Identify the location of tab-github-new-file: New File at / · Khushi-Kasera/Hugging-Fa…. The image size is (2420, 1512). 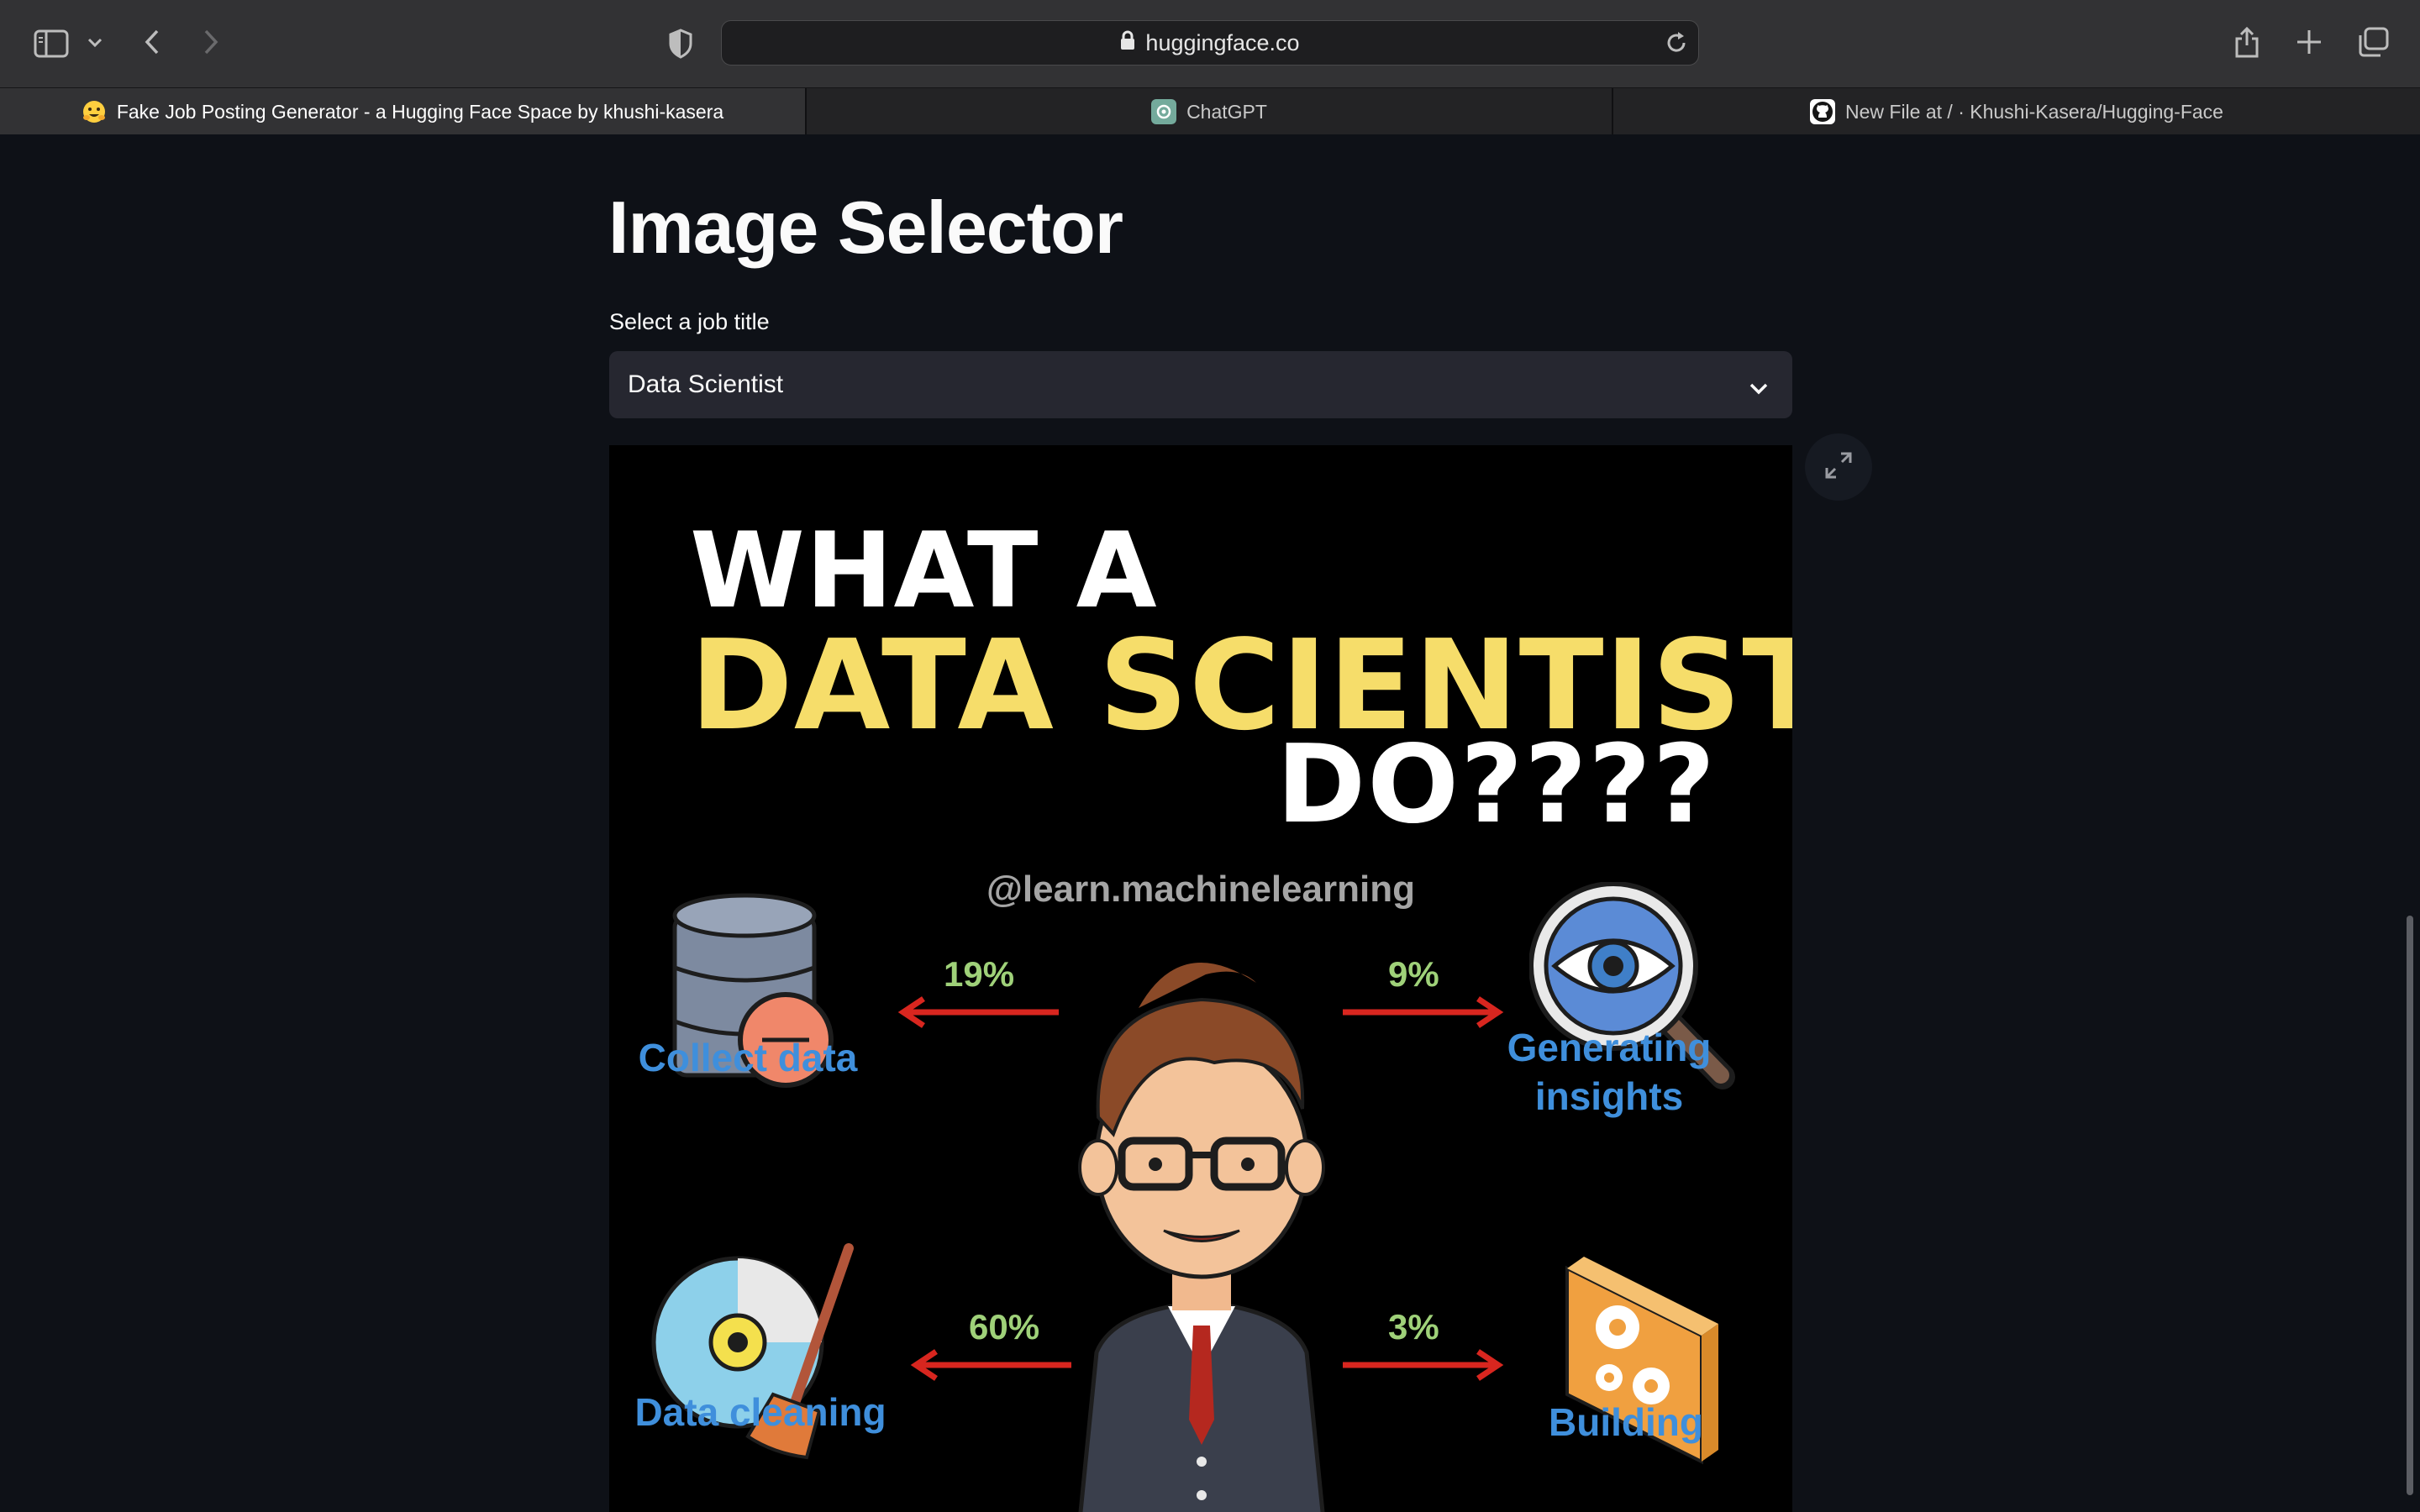
(2016, 111).